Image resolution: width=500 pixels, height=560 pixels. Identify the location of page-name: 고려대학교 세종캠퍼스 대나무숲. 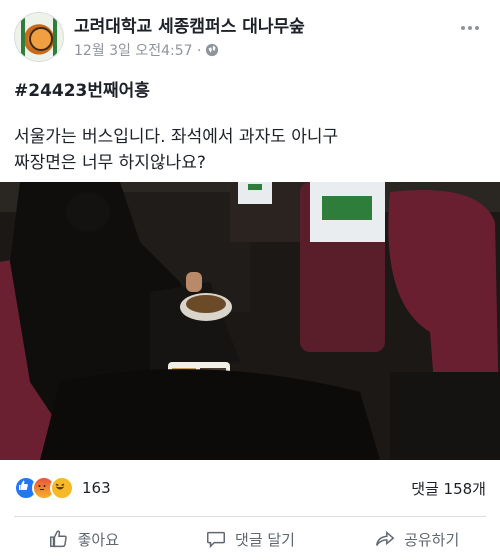
(189, 24).